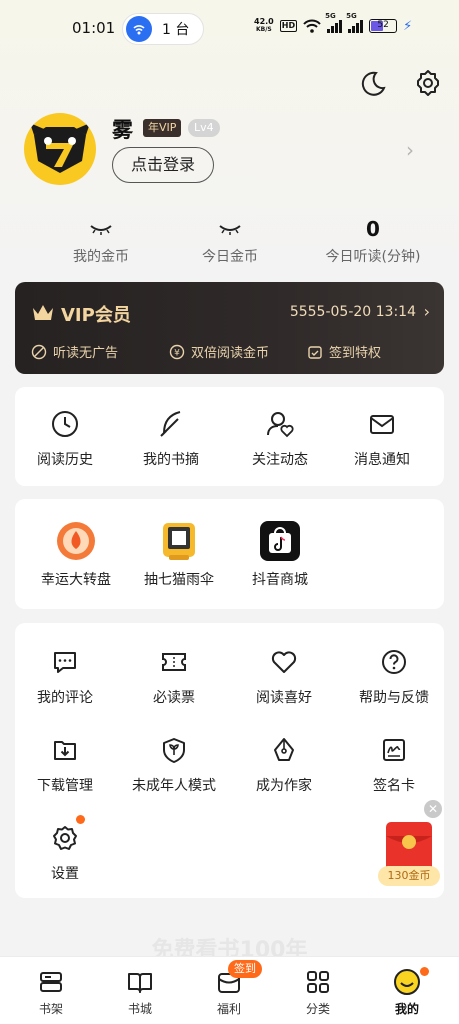  I want to click on vip-perk-sign-in: 签到特权, so click(344, 351).